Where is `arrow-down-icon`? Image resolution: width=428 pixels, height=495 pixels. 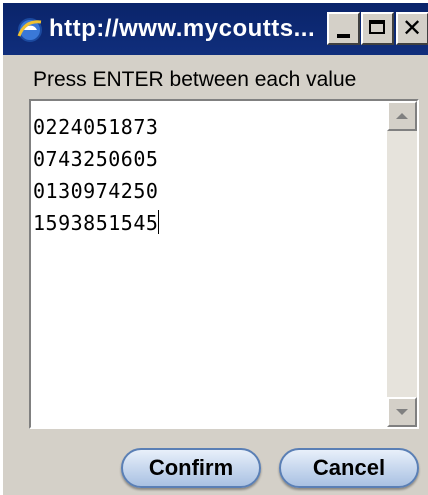
arrow-down-icon is located at coordinates (402, 412).